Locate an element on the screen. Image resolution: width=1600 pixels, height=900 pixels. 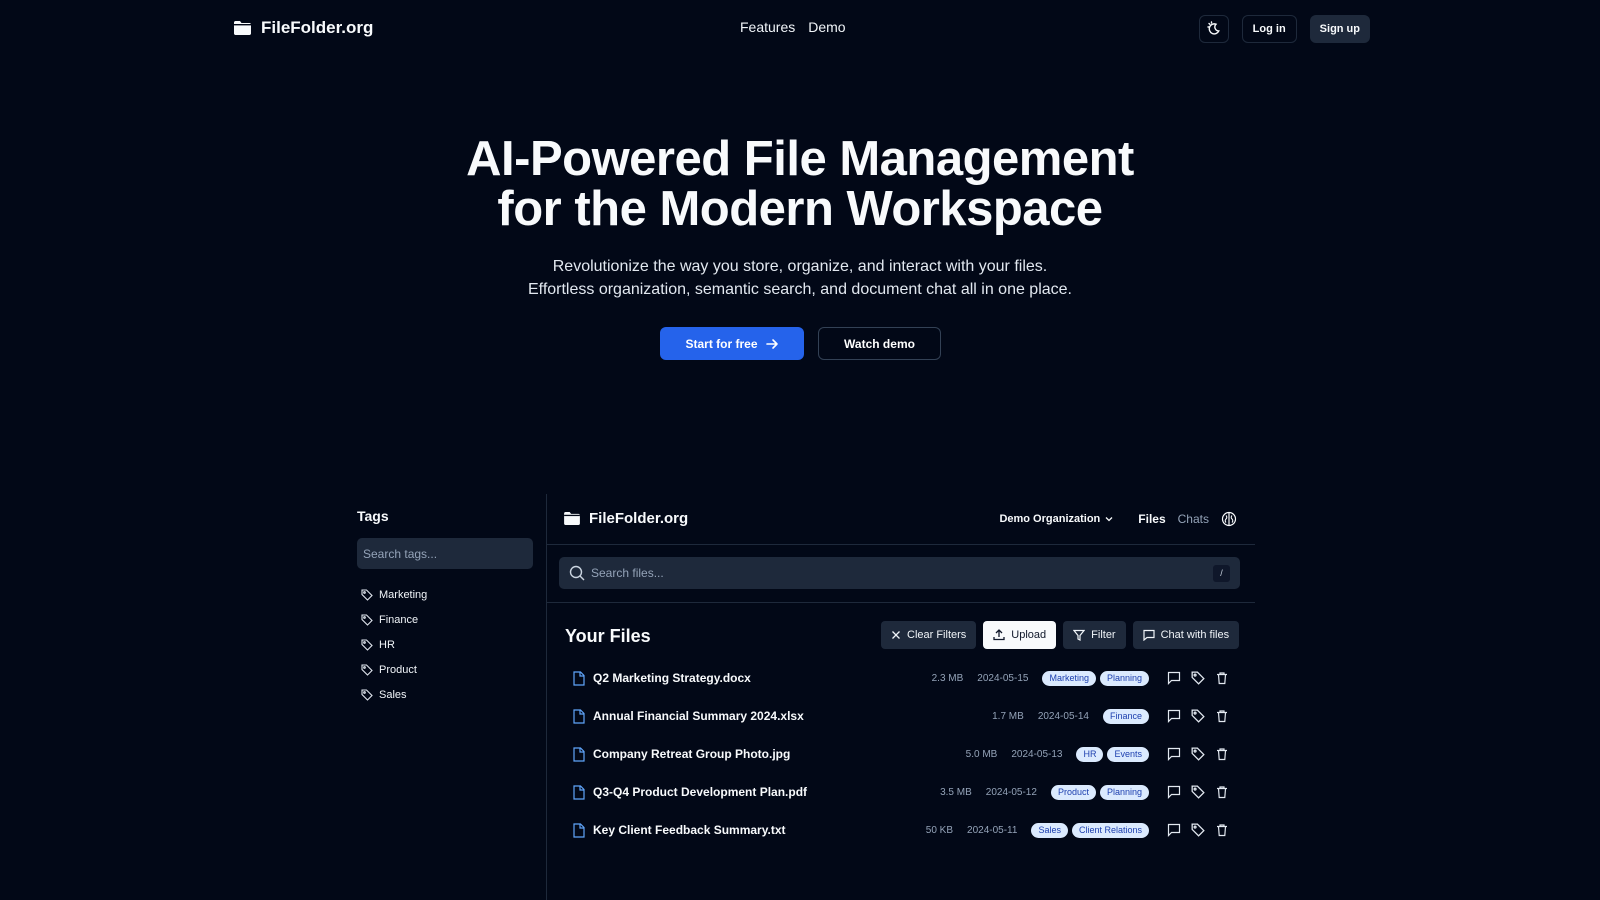
tag-badge: Finance is located at coordinates (1125, 716).